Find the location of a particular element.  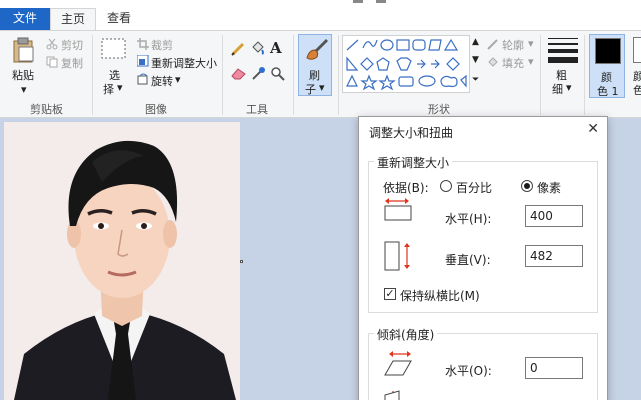

magnifier-icon is located at coordinates (277, 73).